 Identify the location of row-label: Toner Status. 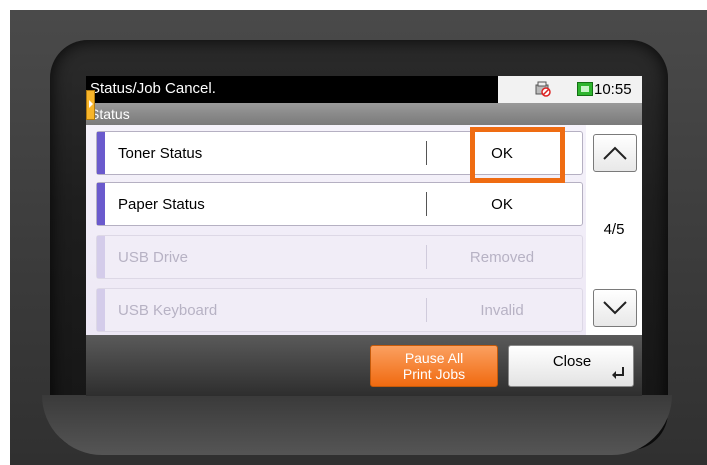
(160, 153).